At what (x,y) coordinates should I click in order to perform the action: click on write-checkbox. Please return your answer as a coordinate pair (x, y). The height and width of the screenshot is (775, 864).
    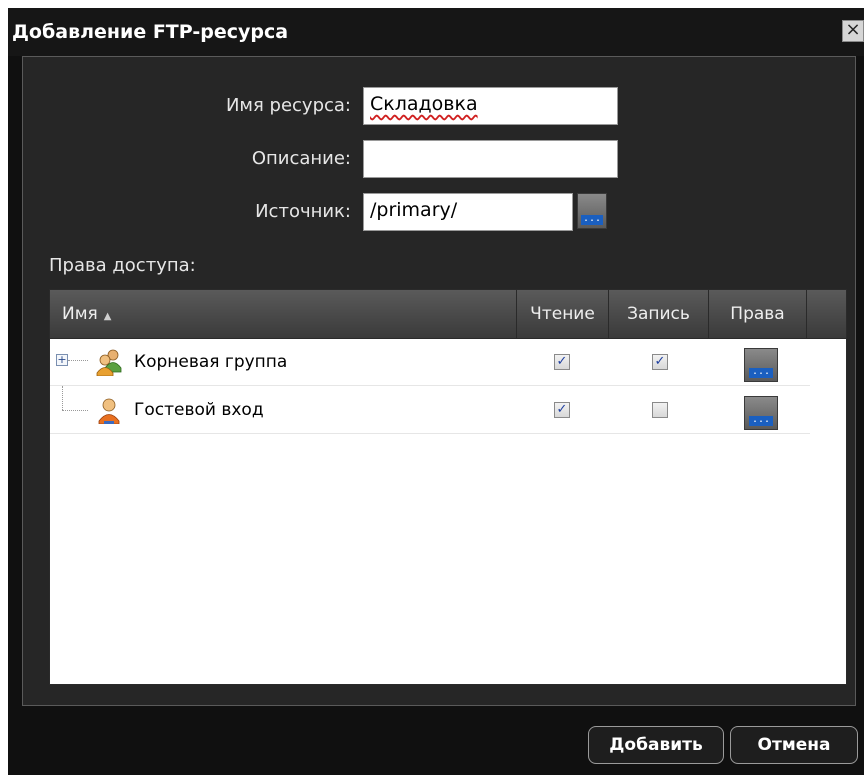
    Looking at the image, I should click on (660, 410).